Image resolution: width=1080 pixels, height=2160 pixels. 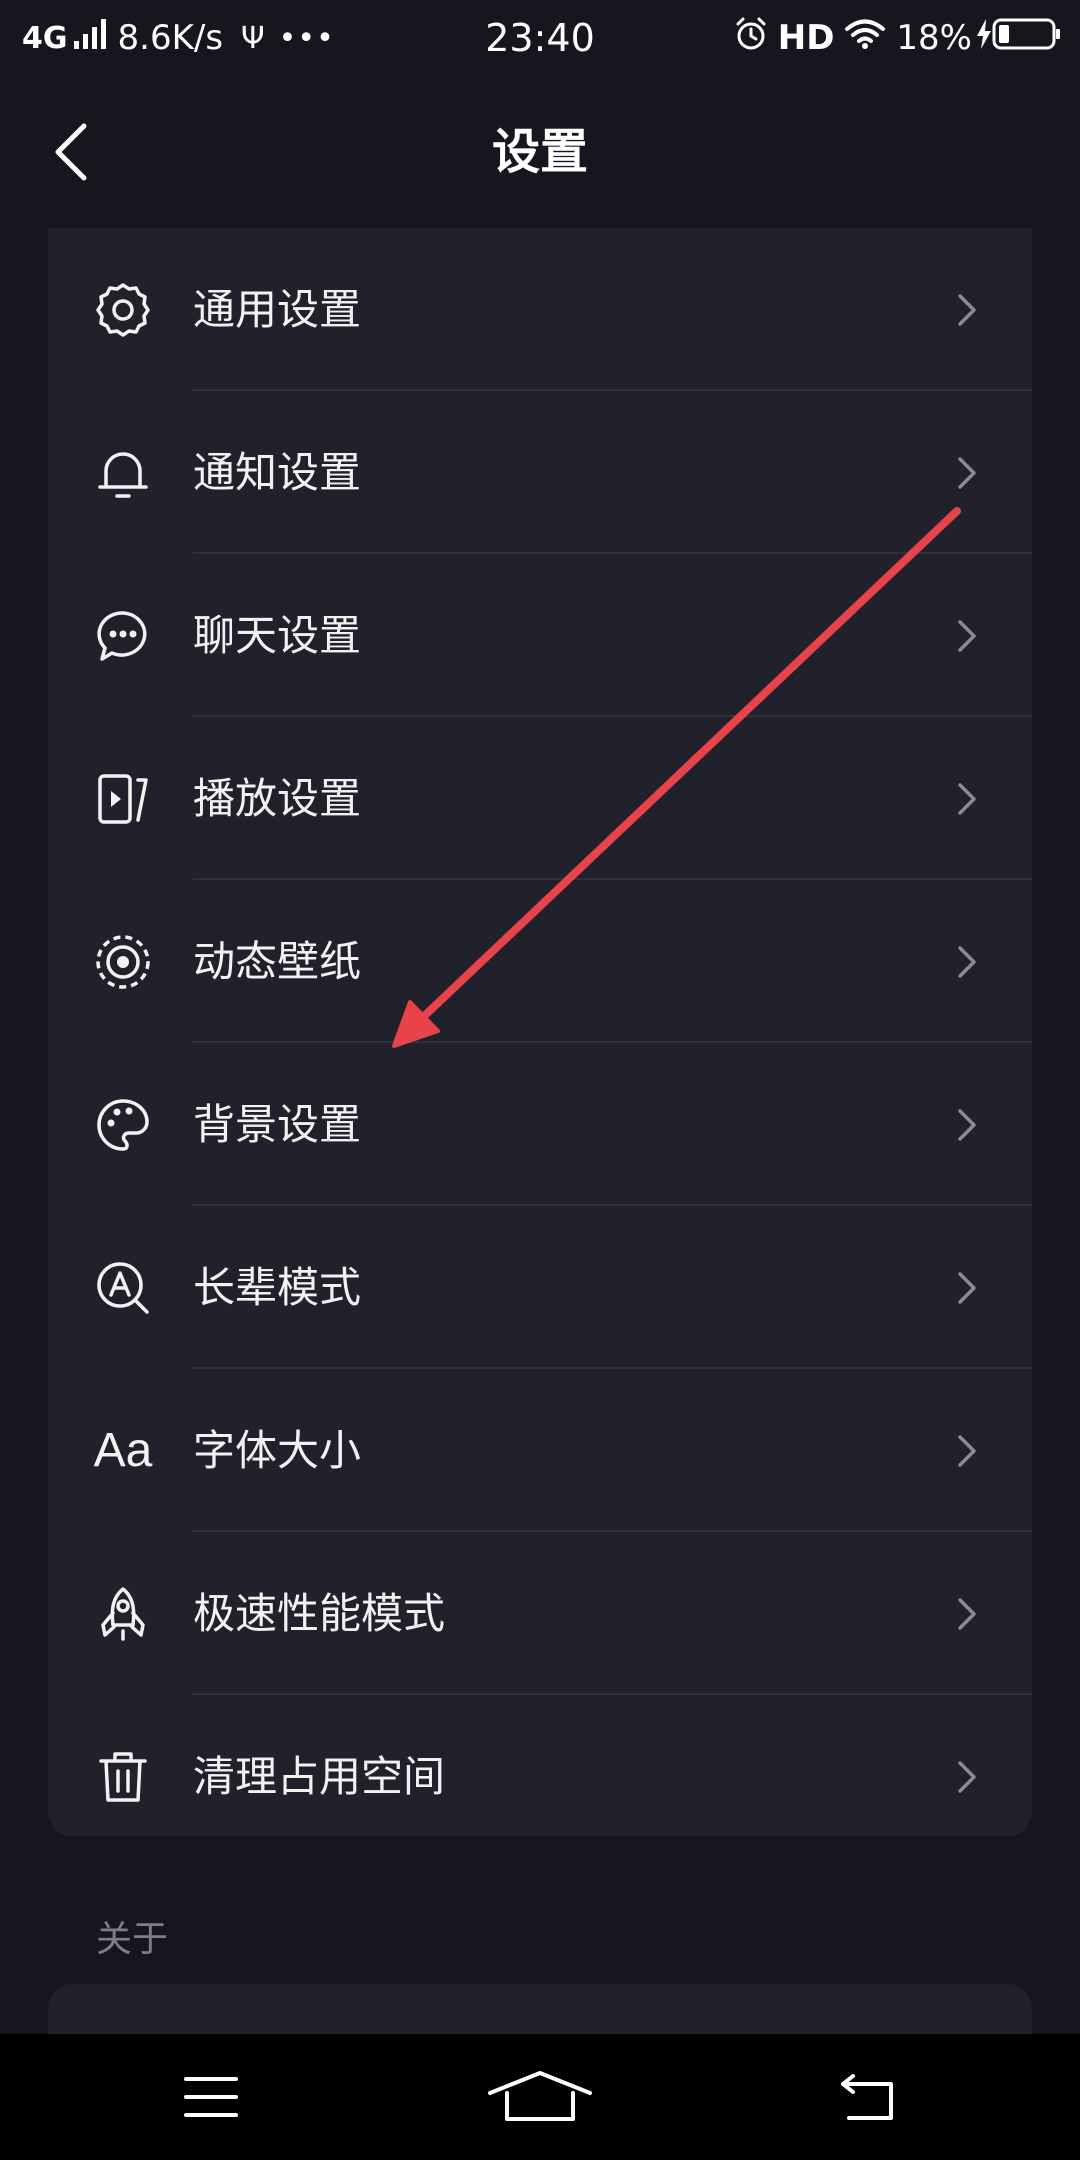 What do you see at coordinates (934, 38) in the screenshot?
I see `battery-percent: 18%` at bounding box center [934, 38].